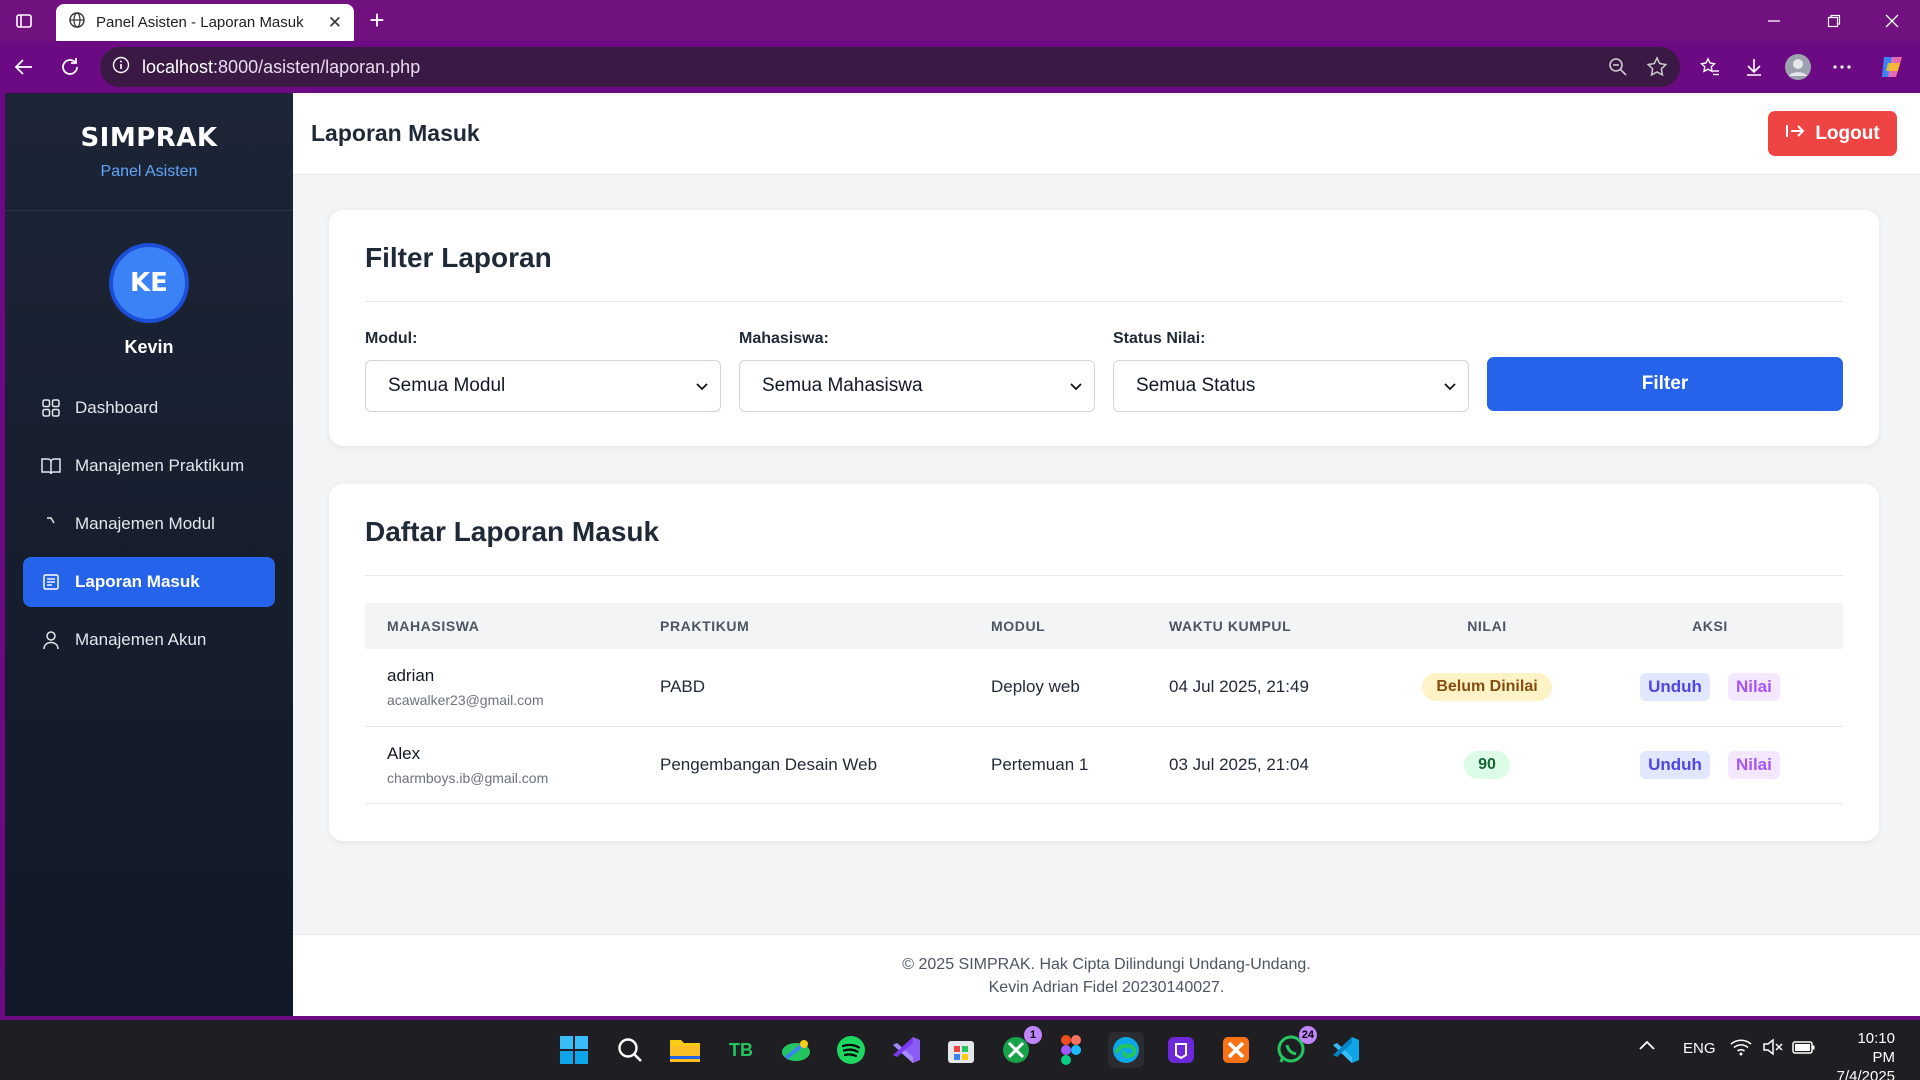 The height and width of the screenshot is (1080, 1920). I want to click on wifi-icon, so click(1741, 1049).